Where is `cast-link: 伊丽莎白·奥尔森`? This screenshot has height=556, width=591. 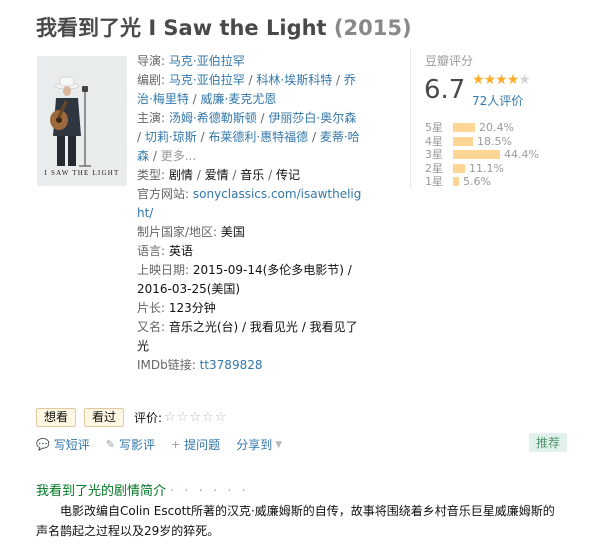 cast-link: 伊丽莎白·奥尔森 is located at coordinates (312, 118).